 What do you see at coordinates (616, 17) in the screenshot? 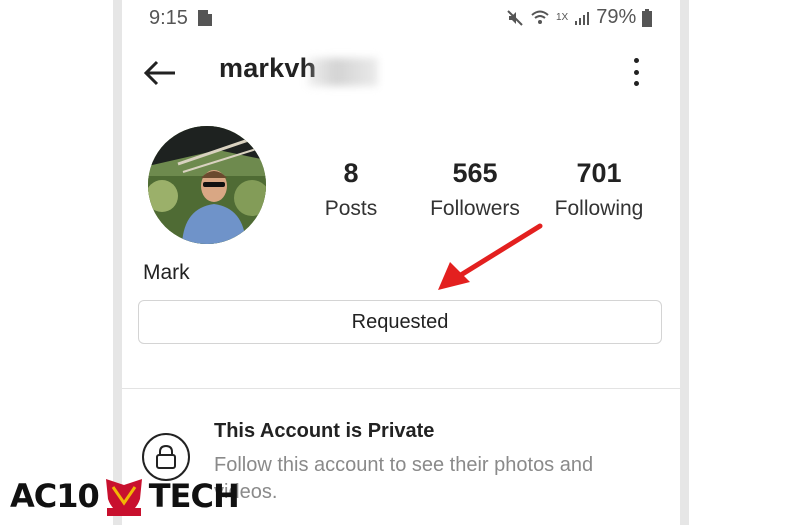
I see `battery-percent: 79%` at bounding box center [616, 17].